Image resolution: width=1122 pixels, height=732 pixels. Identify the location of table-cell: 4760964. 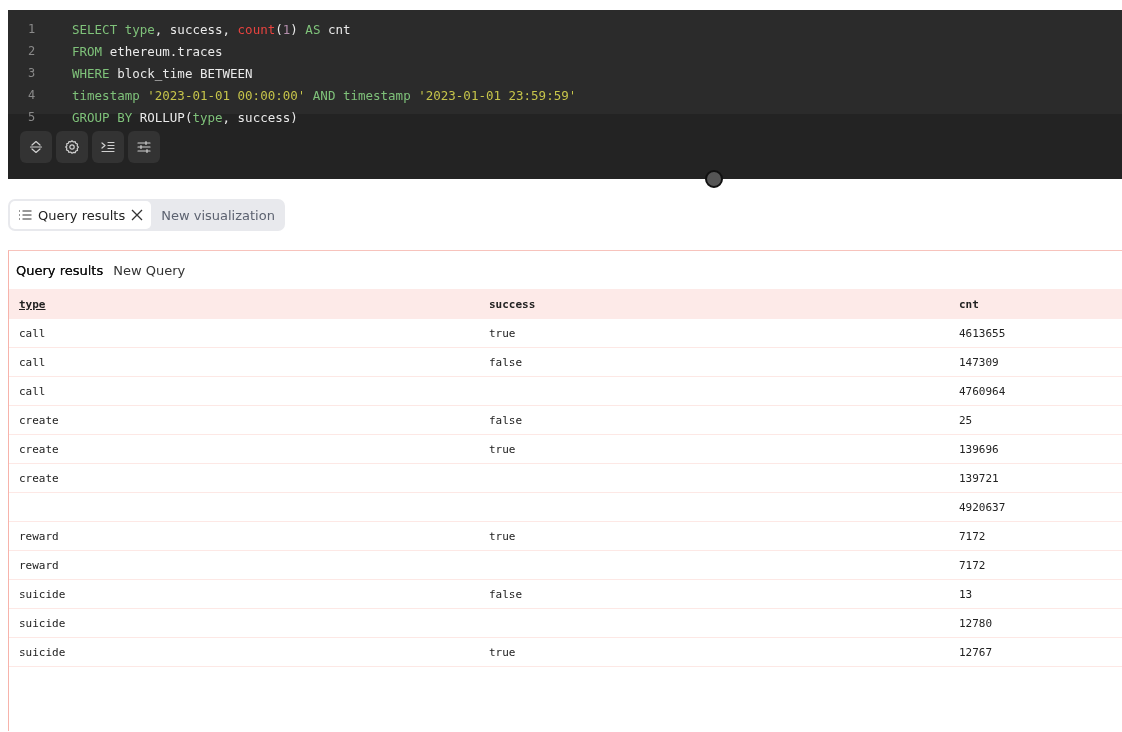
(982, 391).